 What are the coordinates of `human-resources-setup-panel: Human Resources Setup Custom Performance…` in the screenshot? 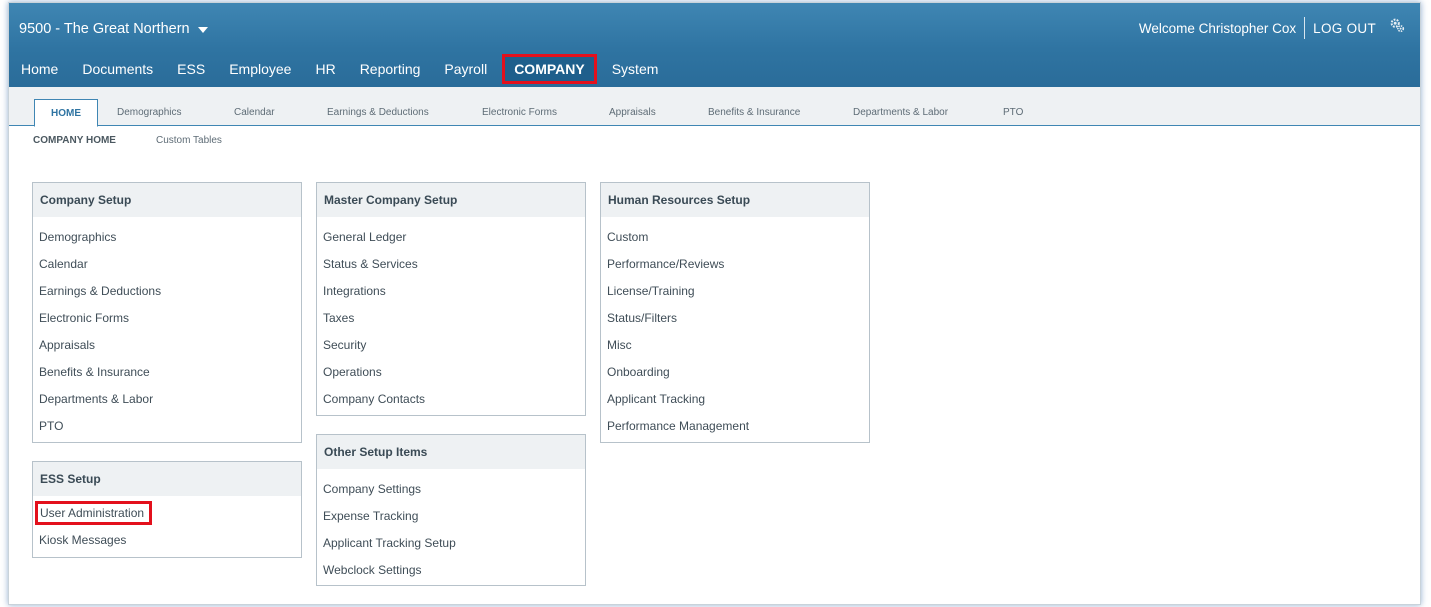 It's located at (735, 312).